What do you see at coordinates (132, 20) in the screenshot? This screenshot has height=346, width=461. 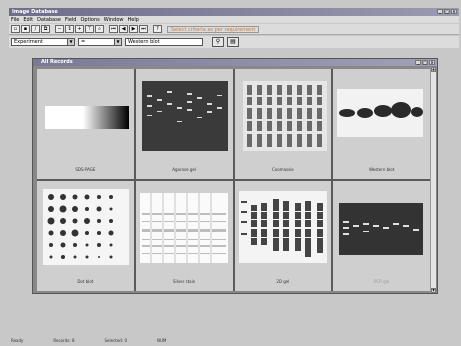 I see `menu-help: Help` at bounding box center [132, 20].